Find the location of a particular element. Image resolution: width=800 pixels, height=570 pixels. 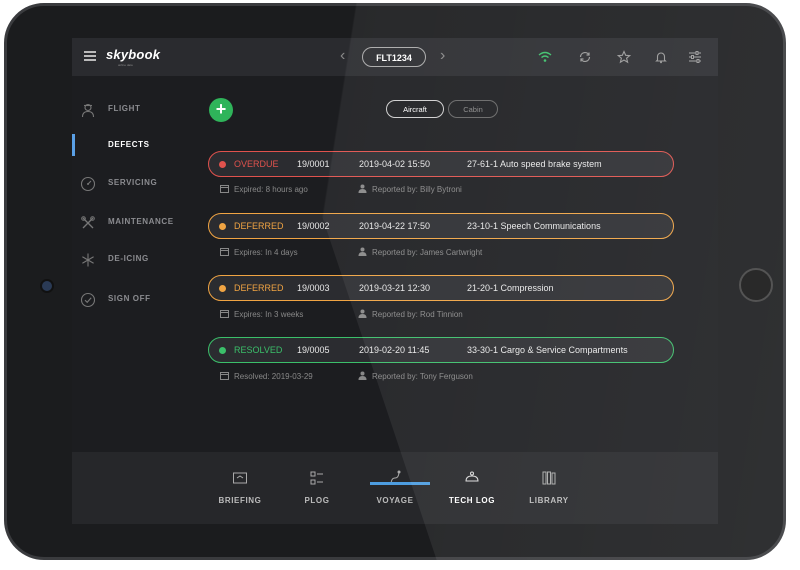

gauge-icon is located at coordinates (88, 184).